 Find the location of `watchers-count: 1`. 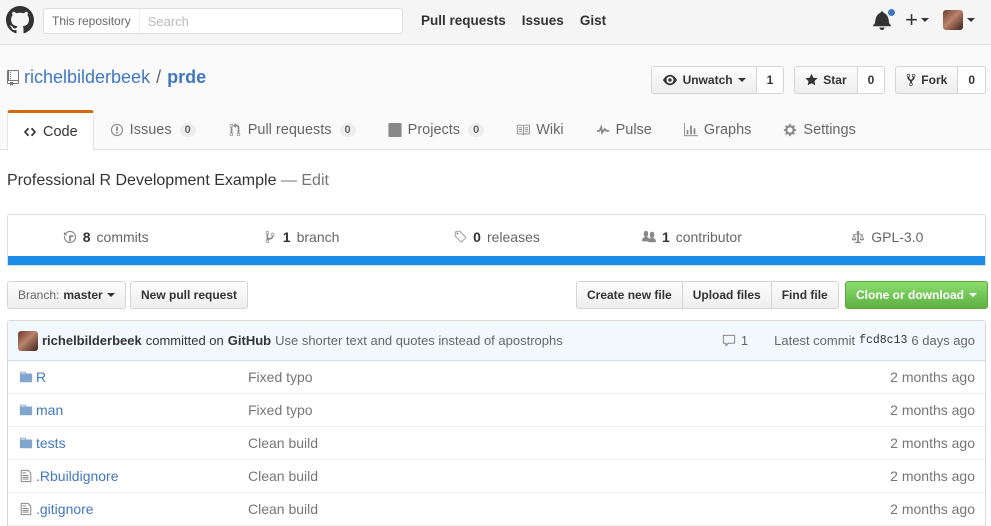

watchers-count: 1 is located at coordinates (770, 80).